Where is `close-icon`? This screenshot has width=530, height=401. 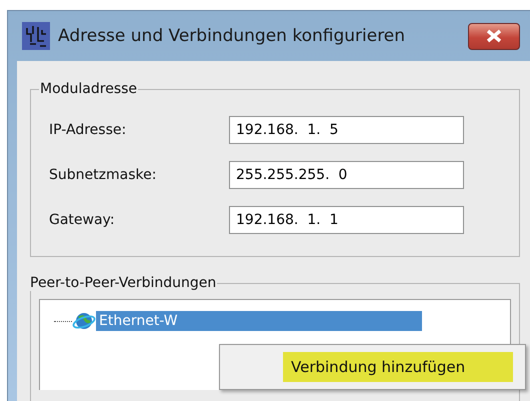
close-icon is located at coordinates (494, 36).